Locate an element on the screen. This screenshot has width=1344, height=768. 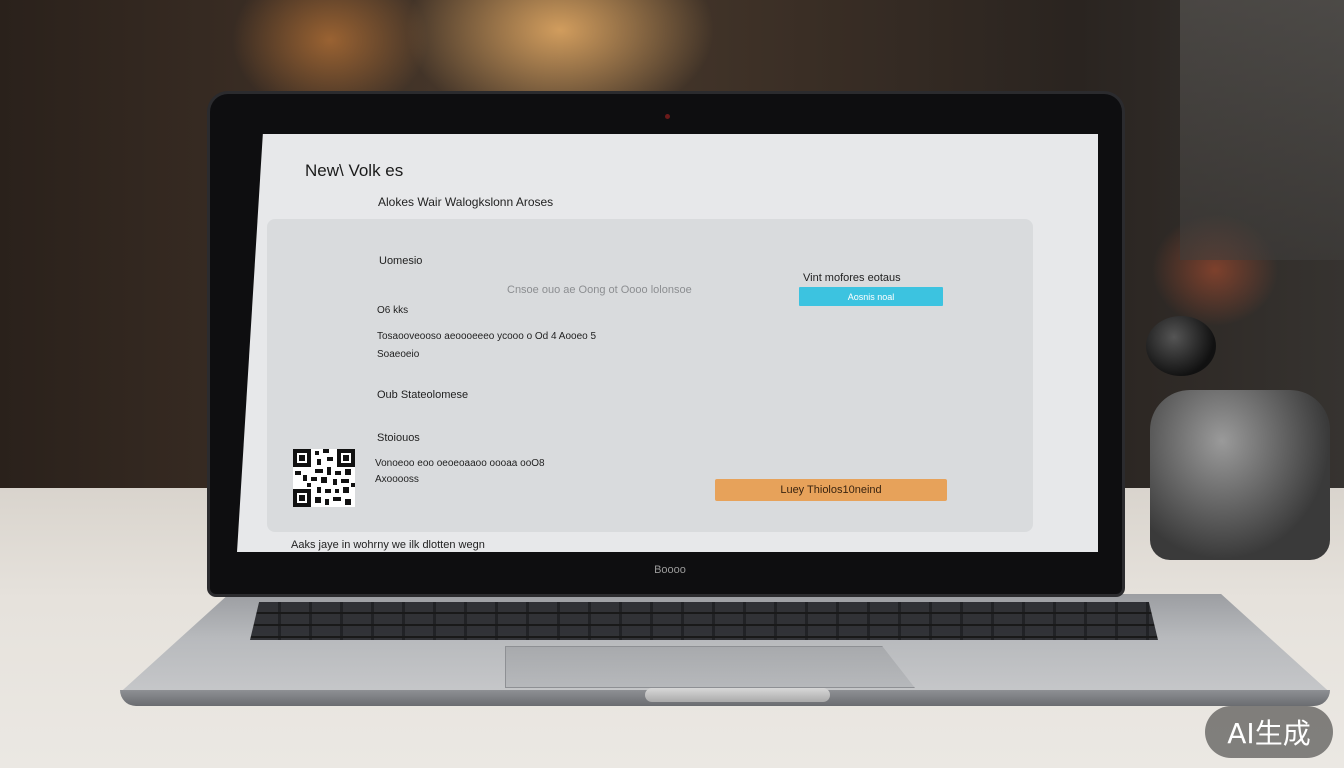
section-heading: Oub Stateolomese is located at coordinates (423, 395).